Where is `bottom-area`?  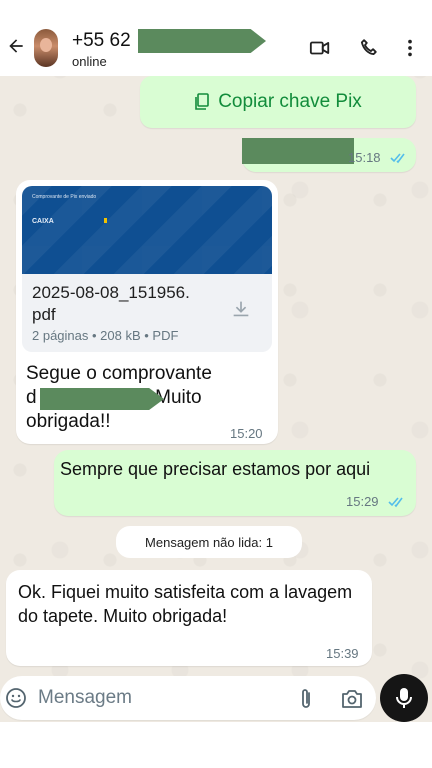
bottom-area is located at coordinates (216, 745).